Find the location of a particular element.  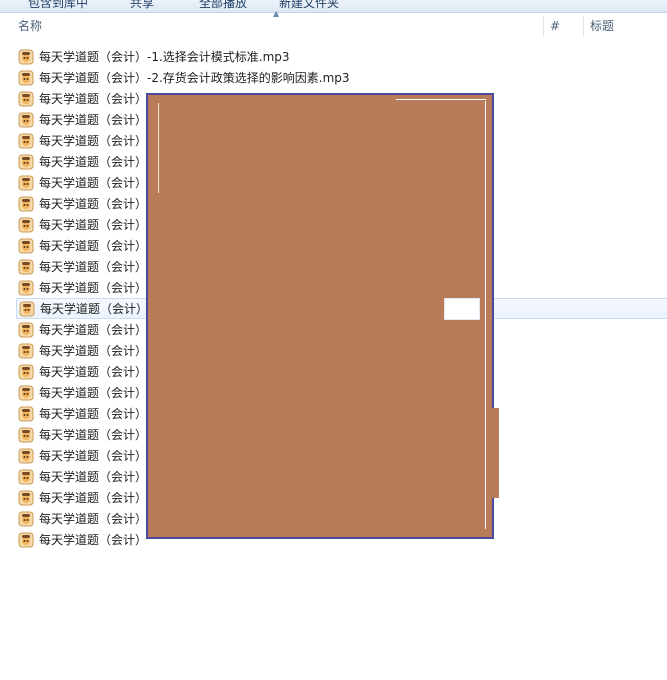

file-row: 每天学道题（会计）-2.存货会计政策选择的影响因素.mp3 is located at coordinates (341, 77).